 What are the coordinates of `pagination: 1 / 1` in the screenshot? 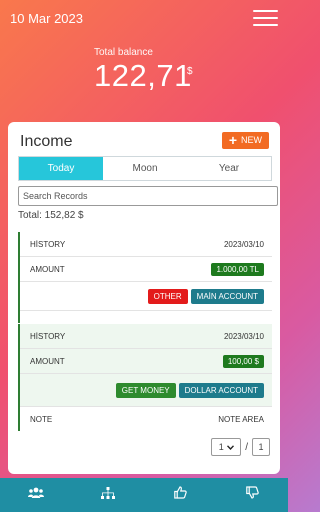 It's located at (240, 447).